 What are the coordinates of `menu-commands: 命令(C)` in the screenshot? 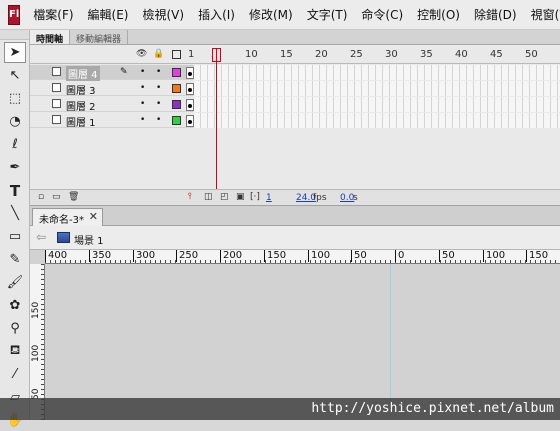 It's located at (382, 14).